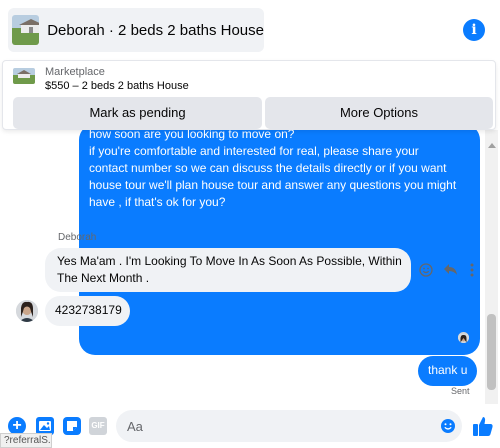 Image resolution: width=500 pixels, height=448 pixels. I want to click on message-line: have , if that's ok for you?, so click(157, 202).